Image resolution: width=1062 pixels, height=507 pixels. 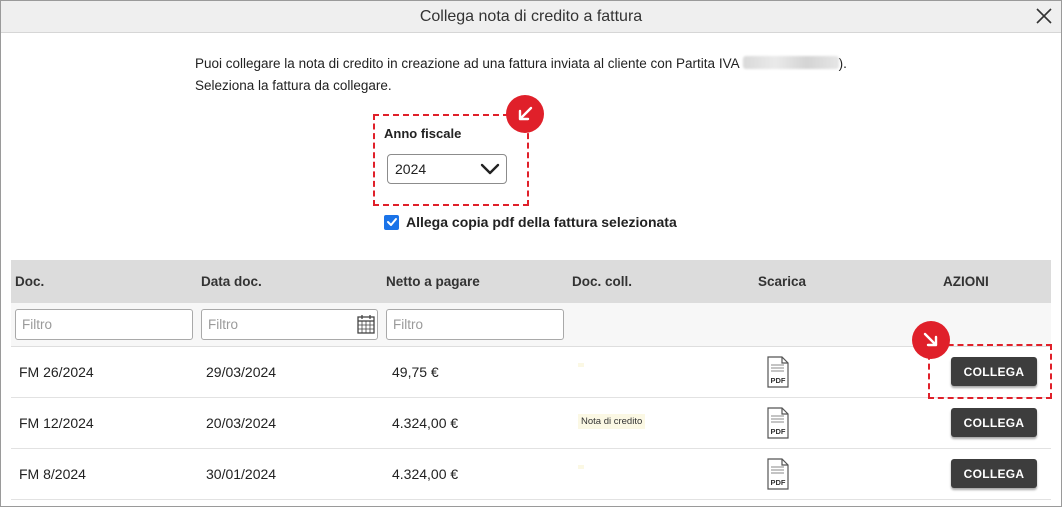 What do you see at coordinates (289, 324) in the screenshot?
I see `filter-date-input` at bounding box center [289, 324].